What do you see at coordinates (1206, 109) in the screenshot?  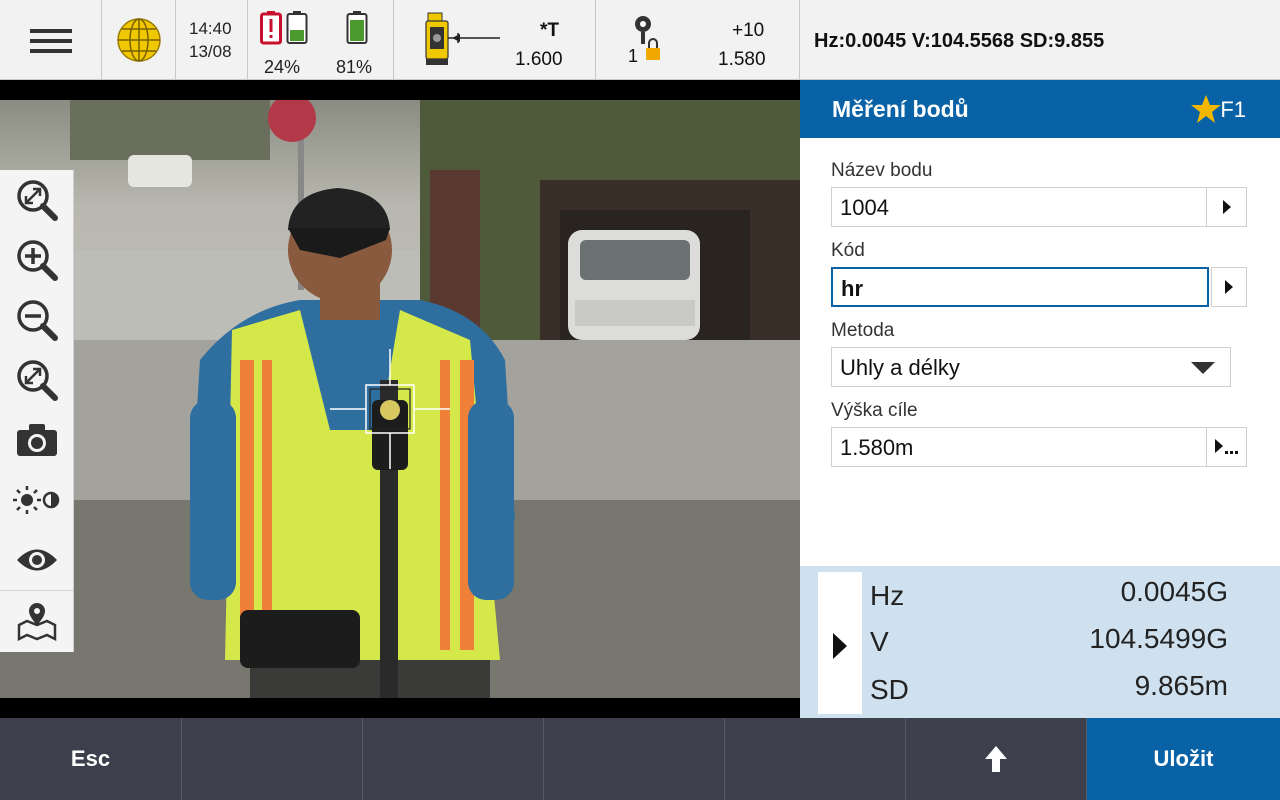 I see `star-icon` at bounding box center [1206, 109].